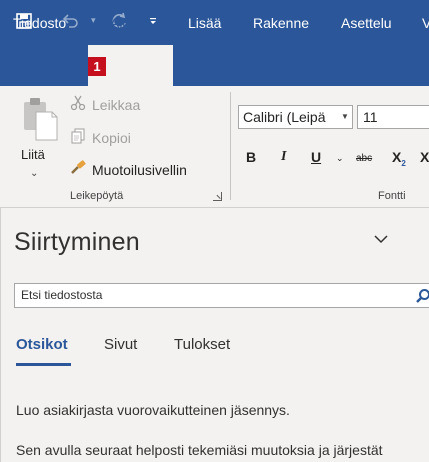 The width and height of the screenshot is (429, 462). What do you see at coordinates (424, 157) in the screenshot?
I see `superscript-button: X` at bounding box center [424, 157].